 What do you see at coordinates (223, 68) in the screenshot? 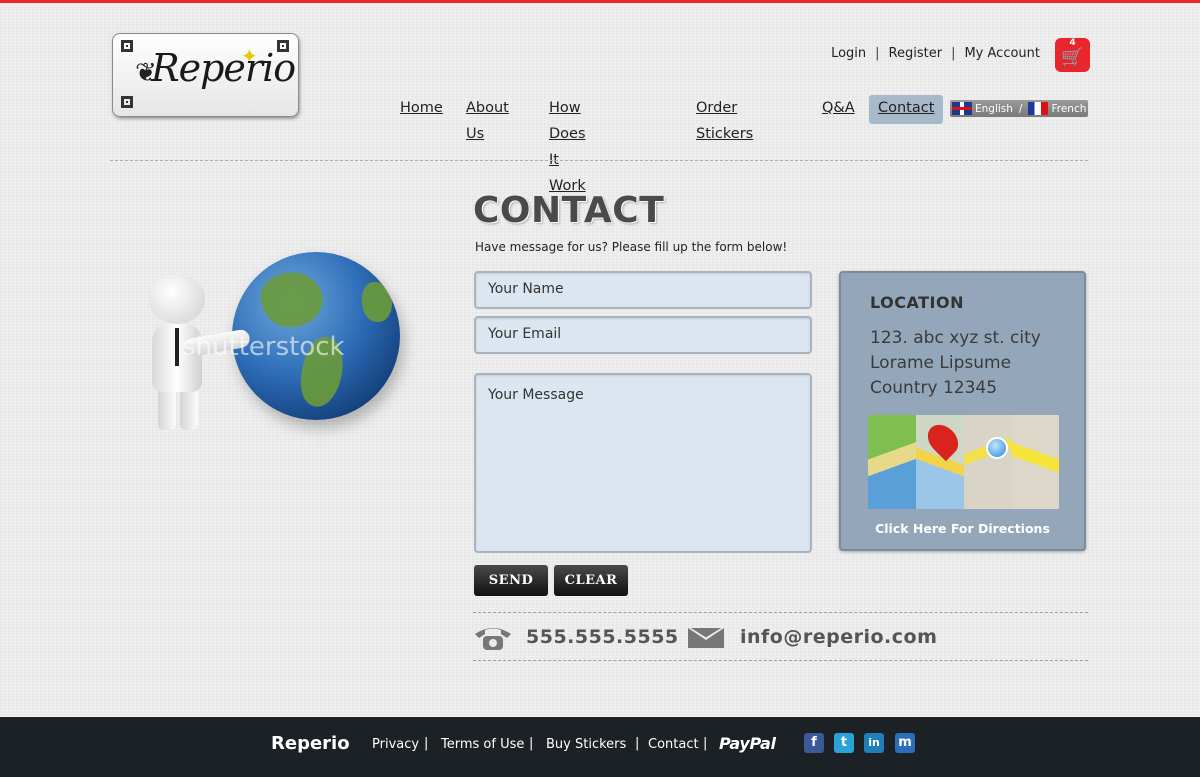
I see `logo-text: Reperio` at bounding box center [223, 68].